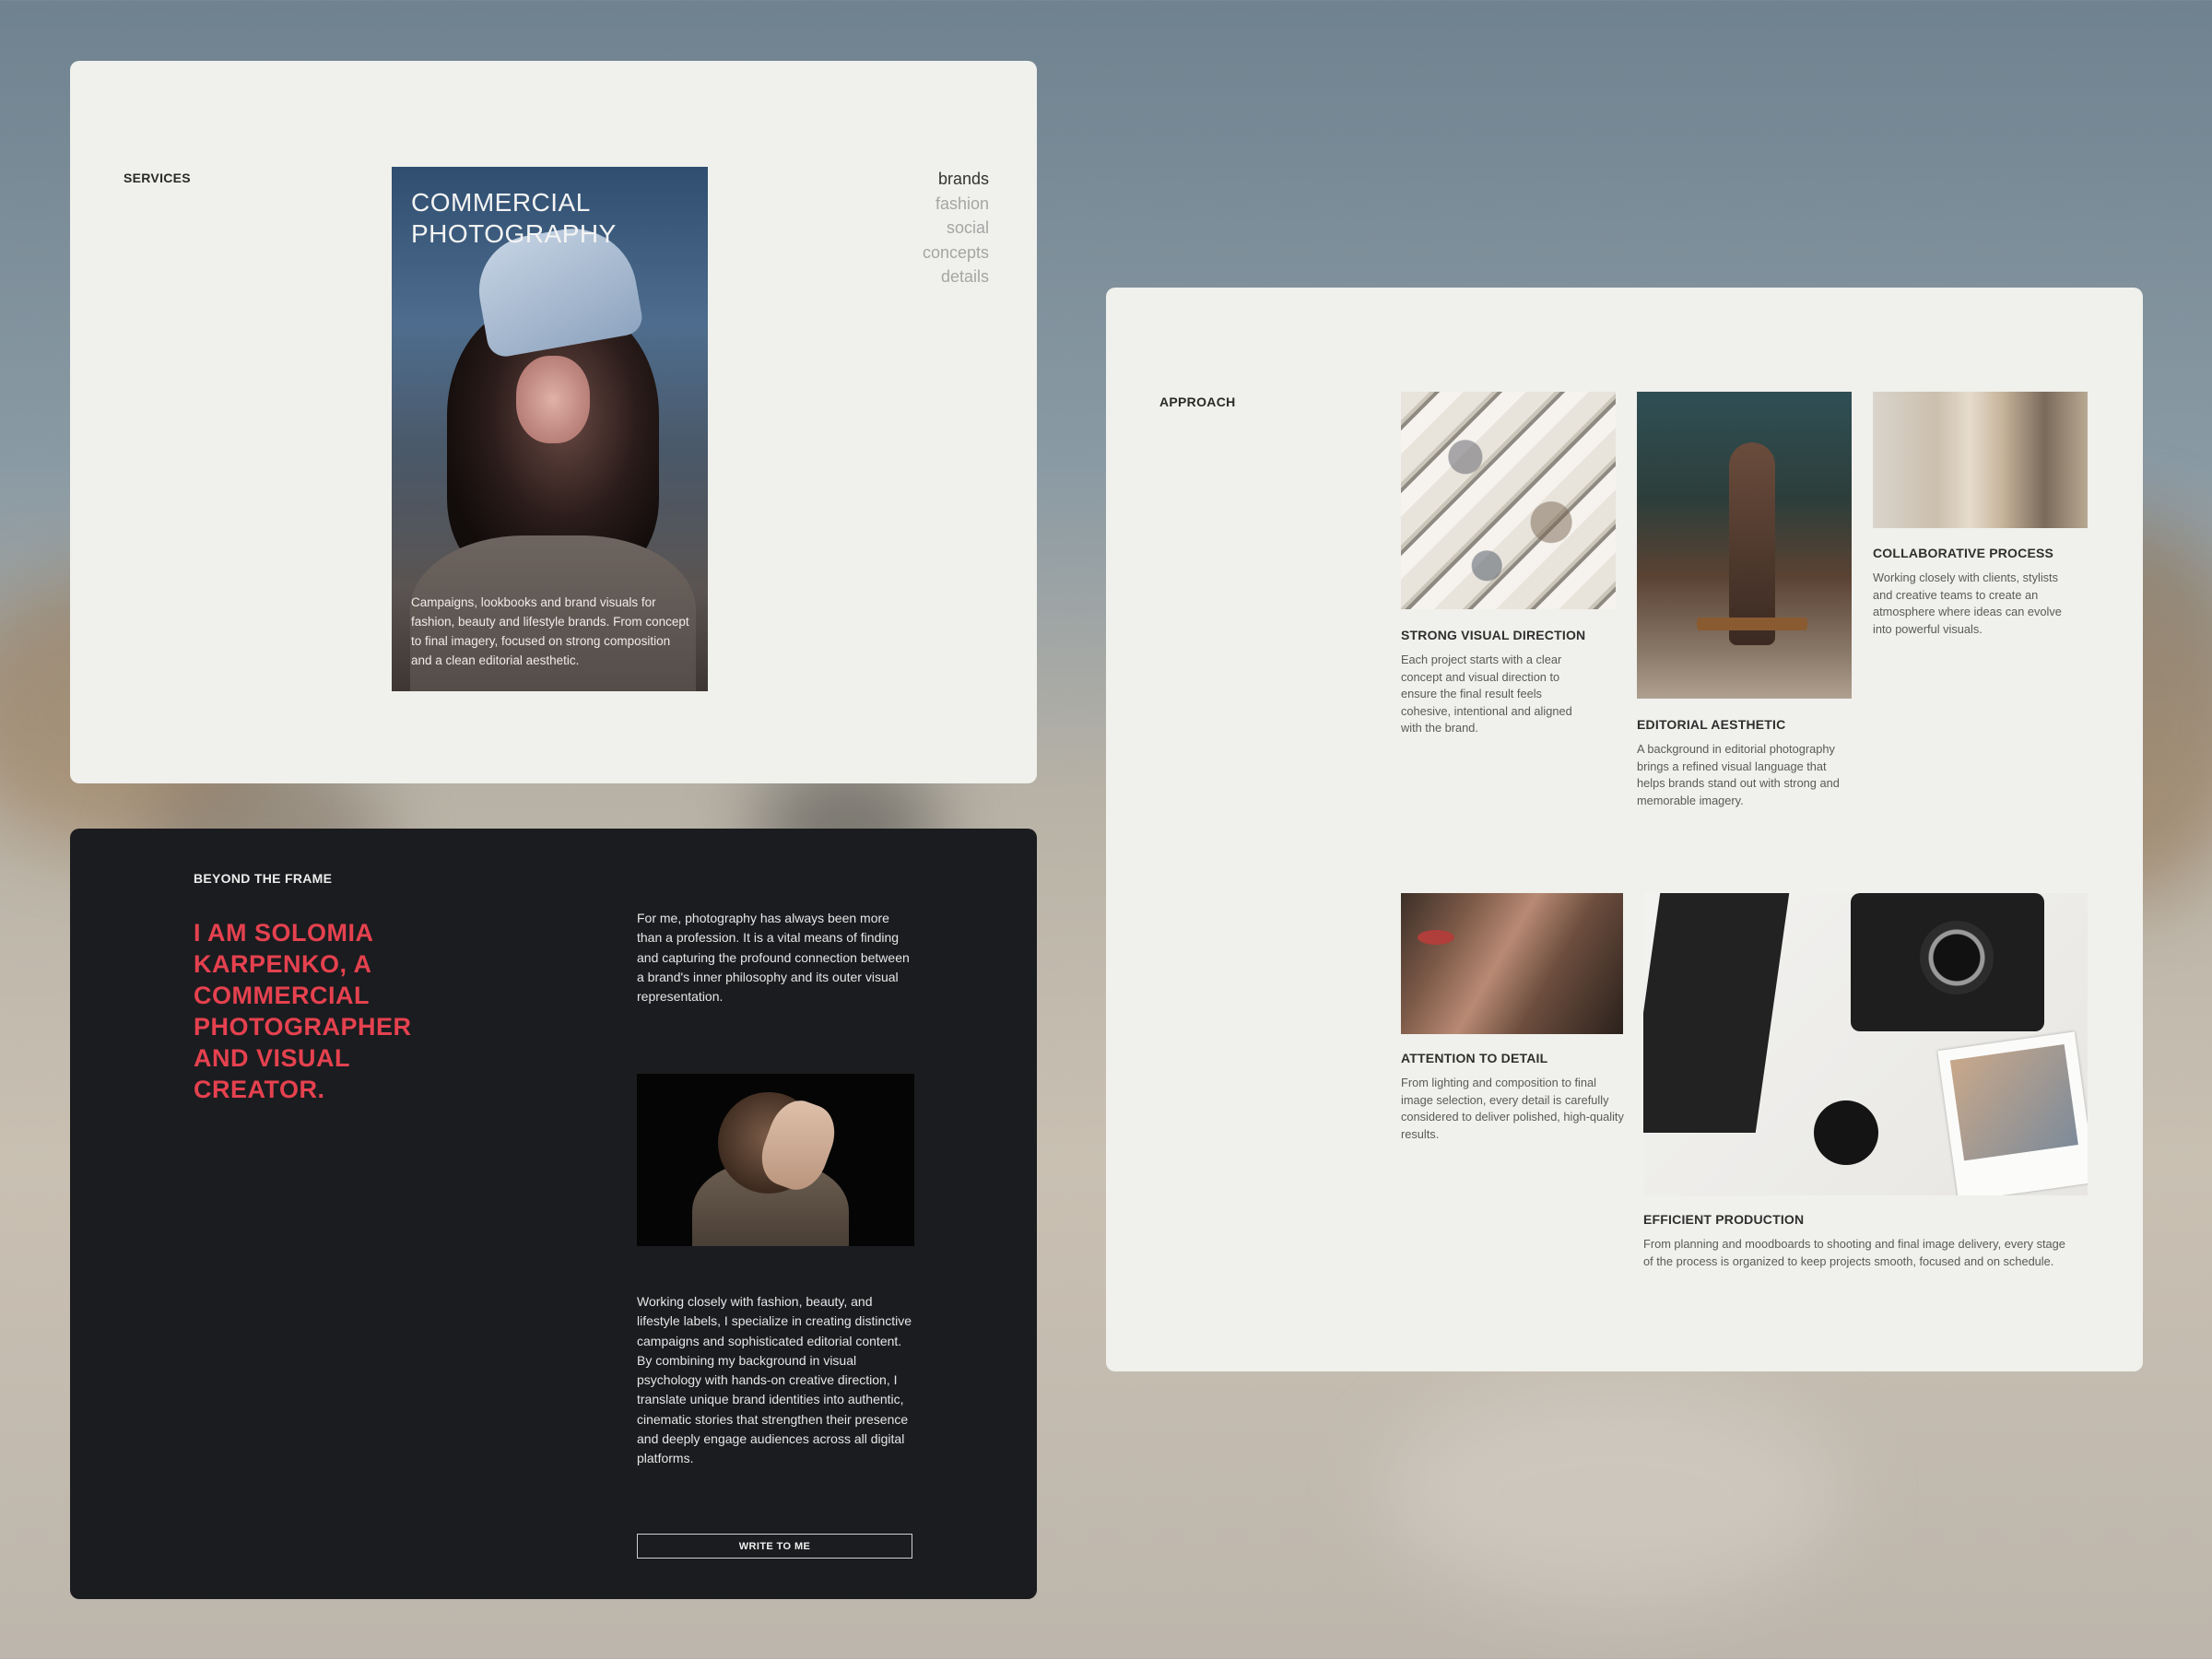  I want to click on section-label: BEYOND THE FRAME, so click(263, 878).